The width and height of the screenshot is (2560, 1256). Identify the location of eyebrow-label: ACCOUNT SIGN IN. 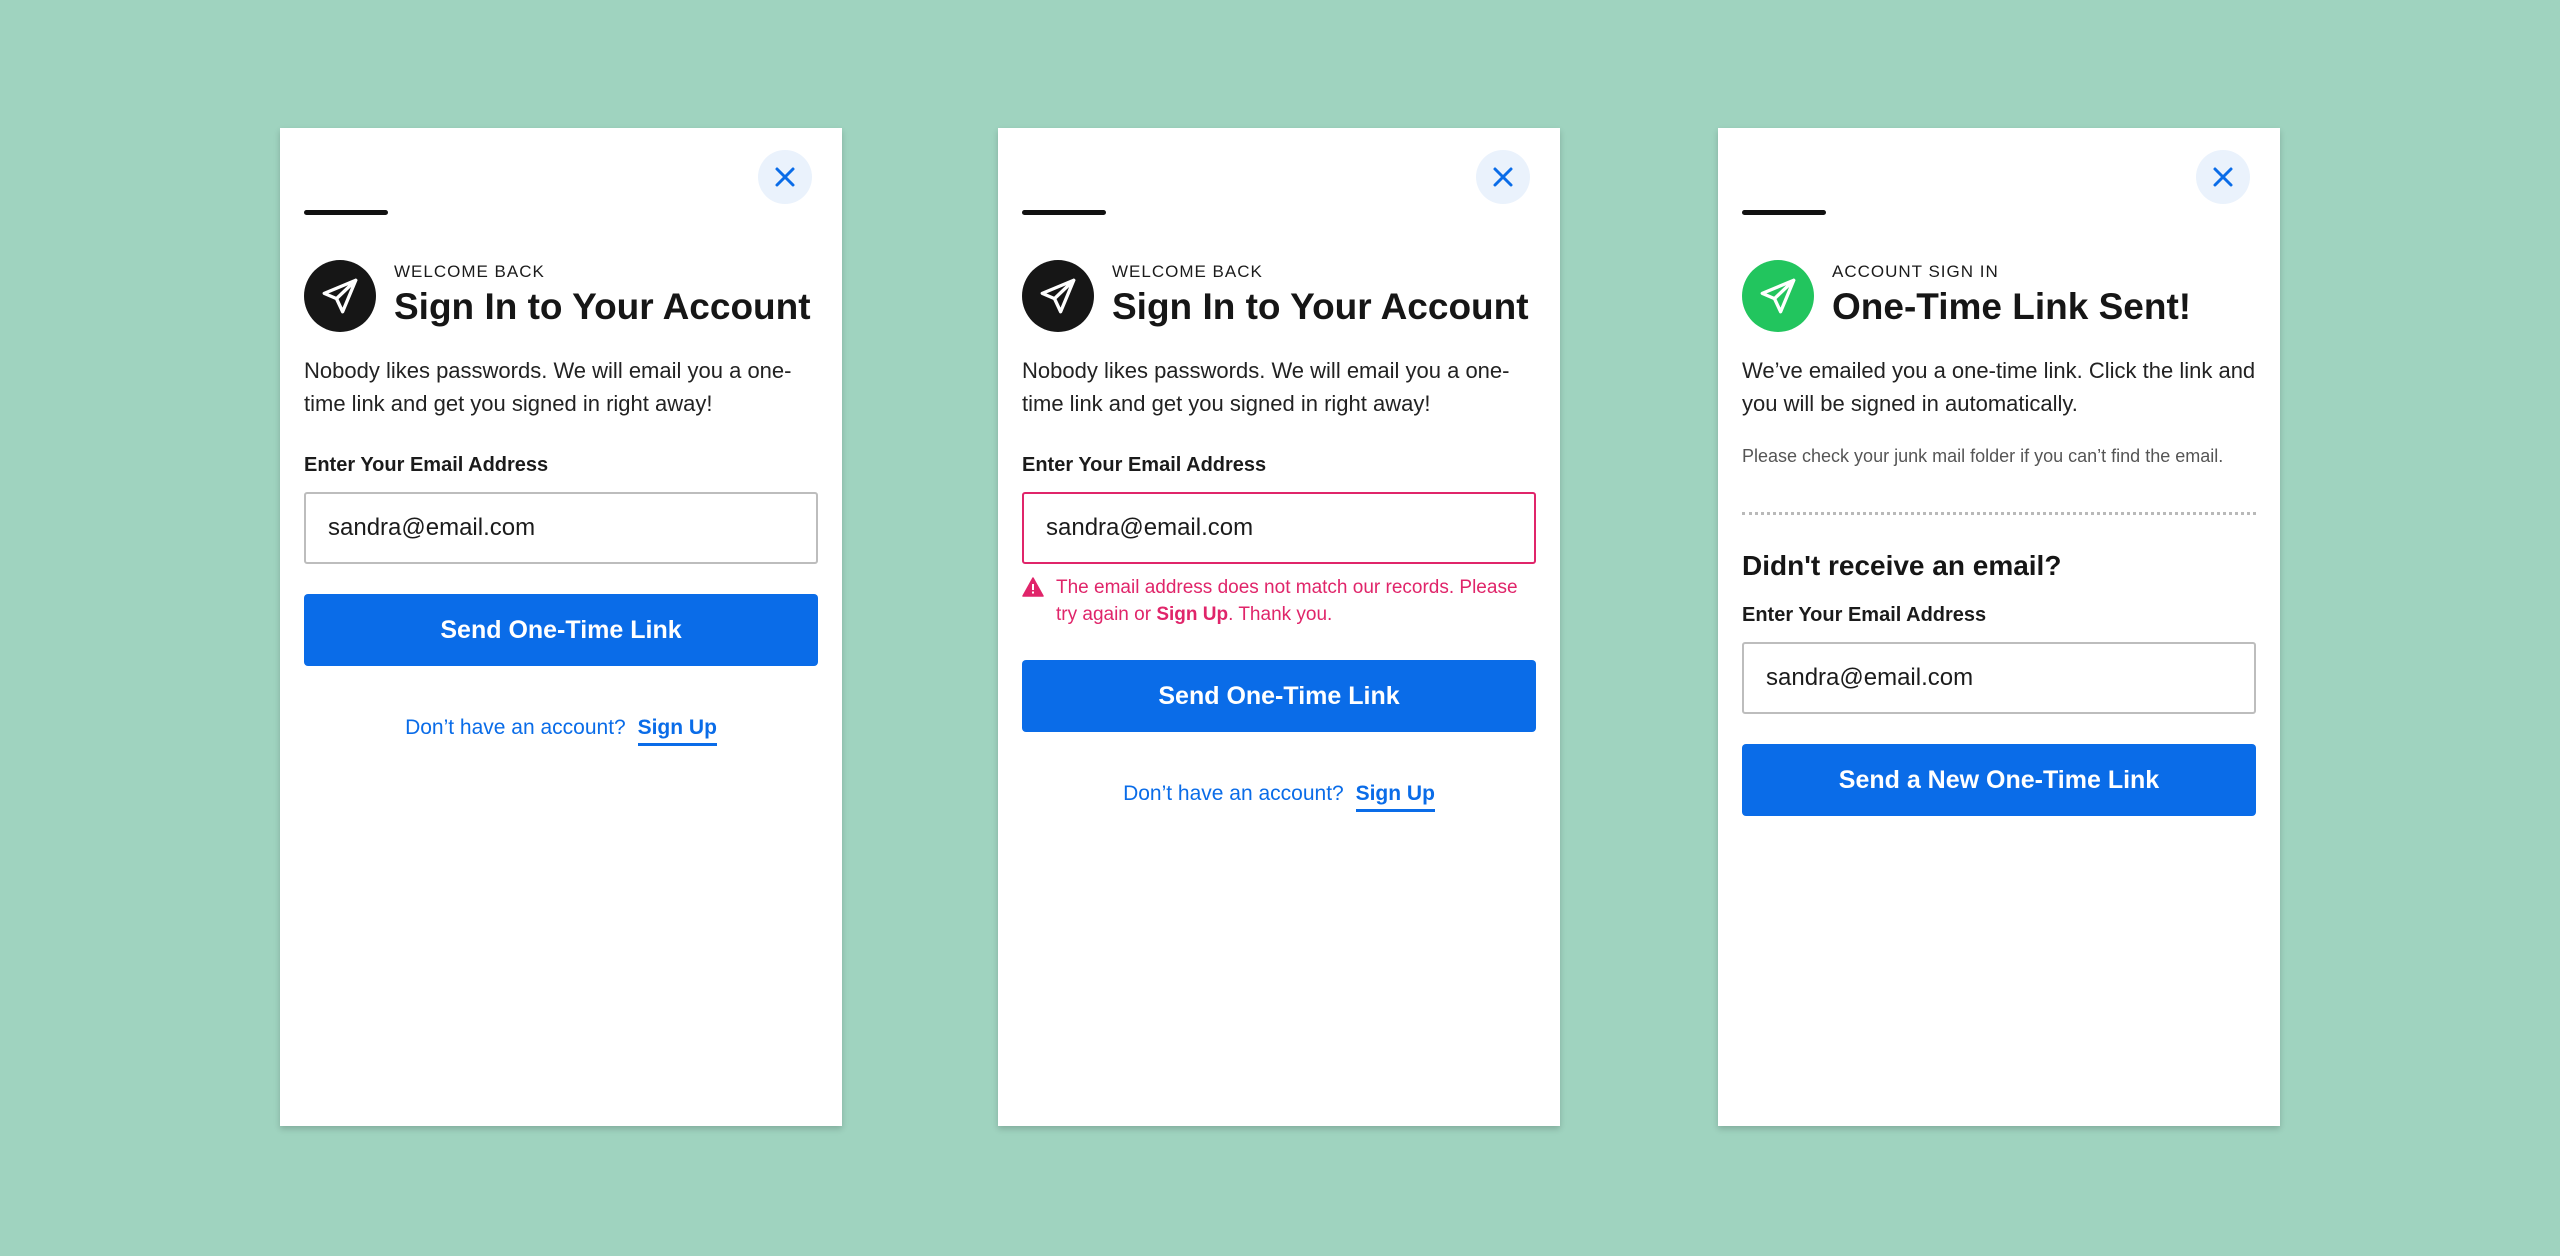
(1915, 271).